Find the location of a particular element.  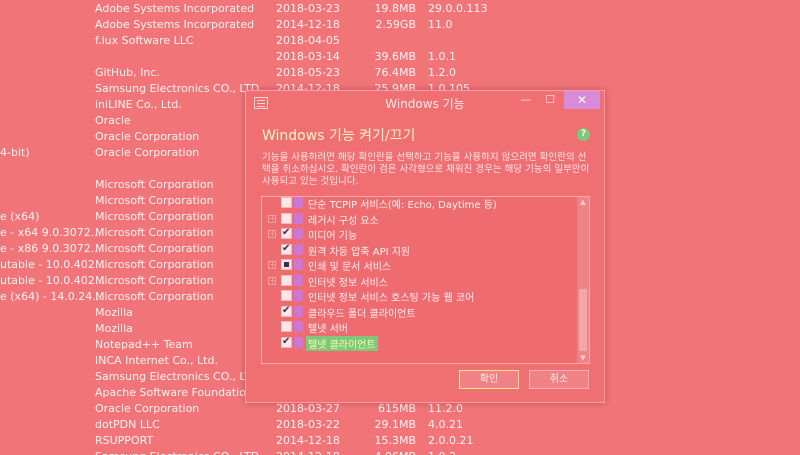

feature-label: 클라우드 폴더 클라이언트 is located at coordinates (362, 314).